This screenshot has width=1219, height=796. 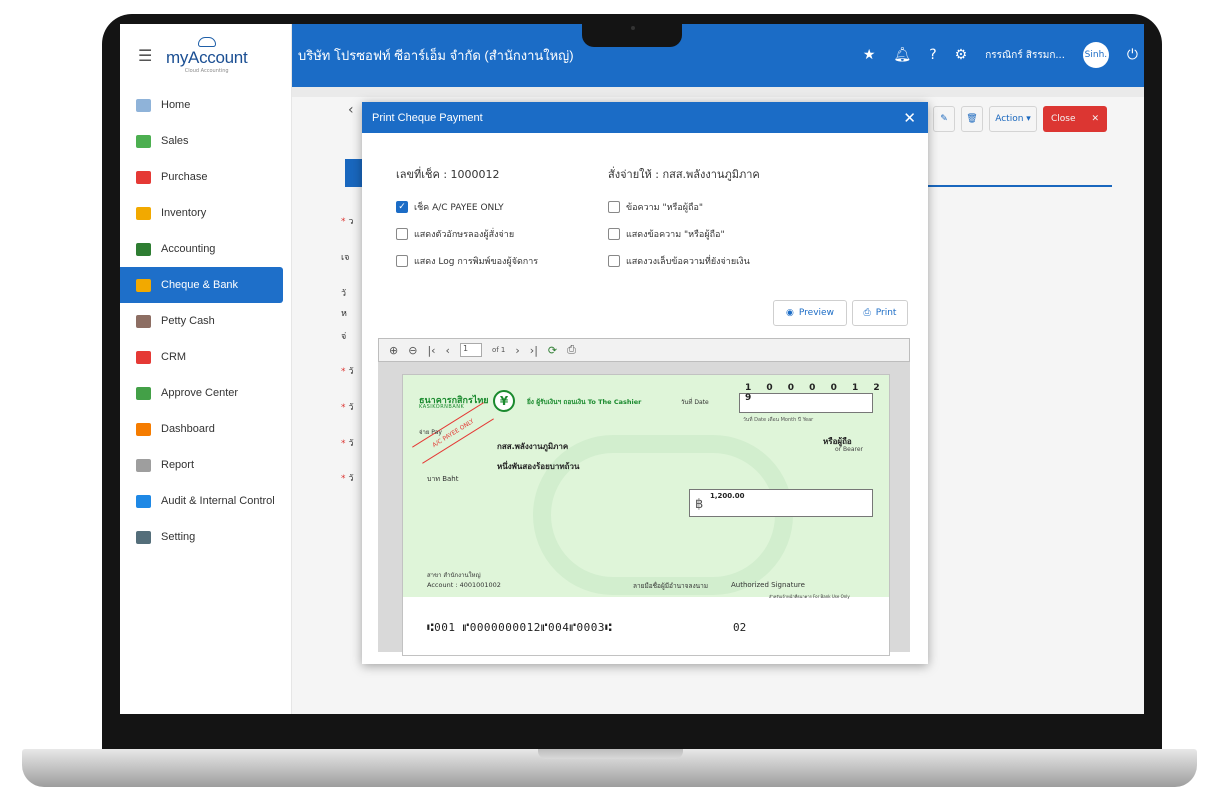 What do you see at coordinates (184, 213) in the screenshot?
I see `sidebar-item-label: Inventory` at bounding box center [184, 213].